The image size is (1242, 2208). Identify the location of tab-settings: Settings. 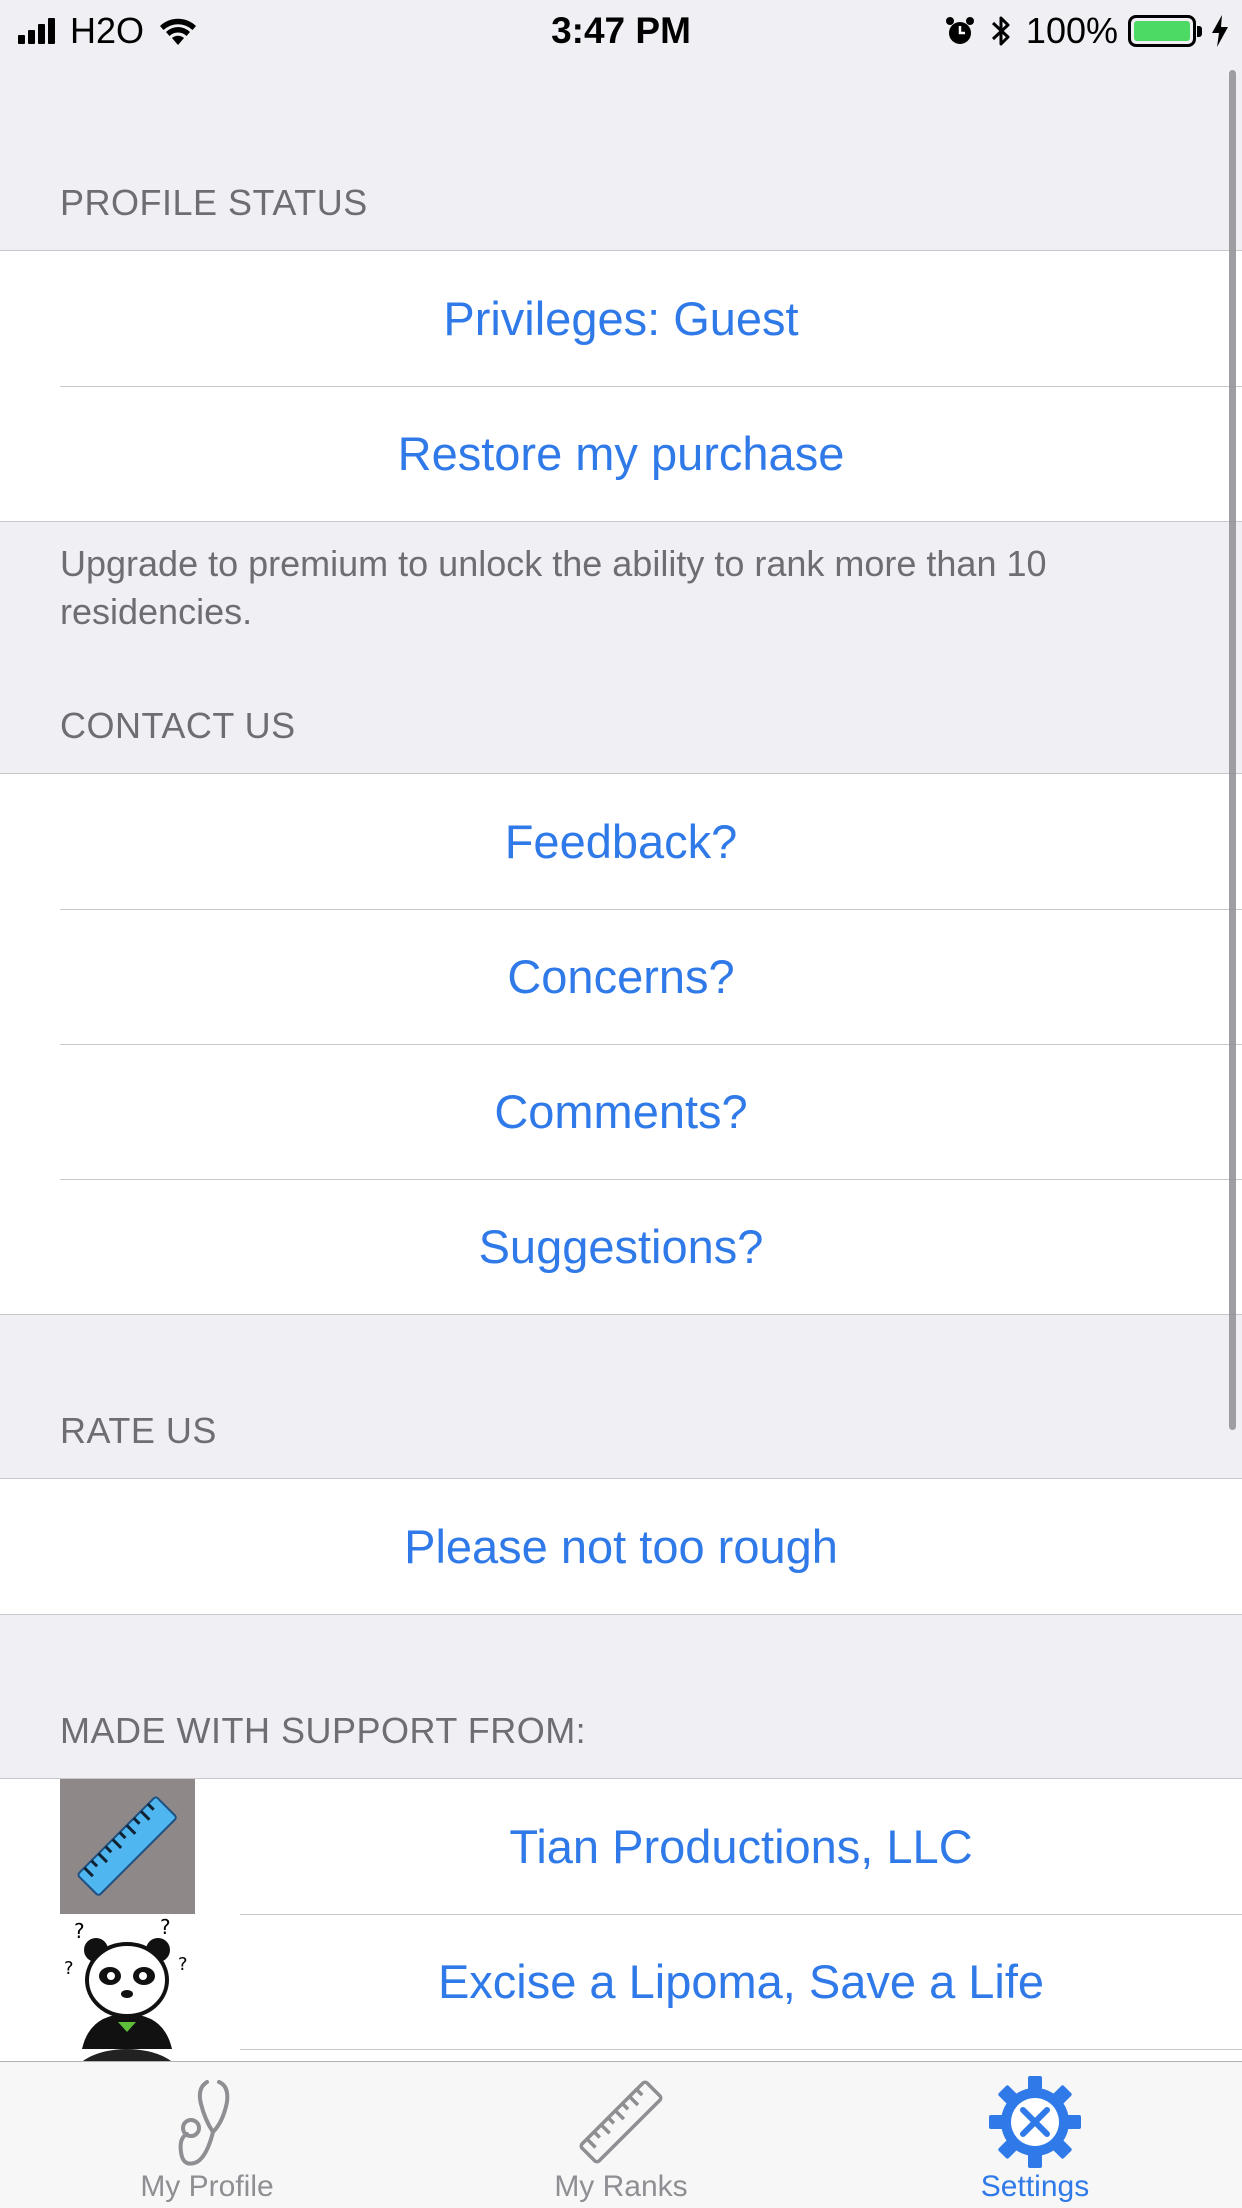
(1035, 2135).